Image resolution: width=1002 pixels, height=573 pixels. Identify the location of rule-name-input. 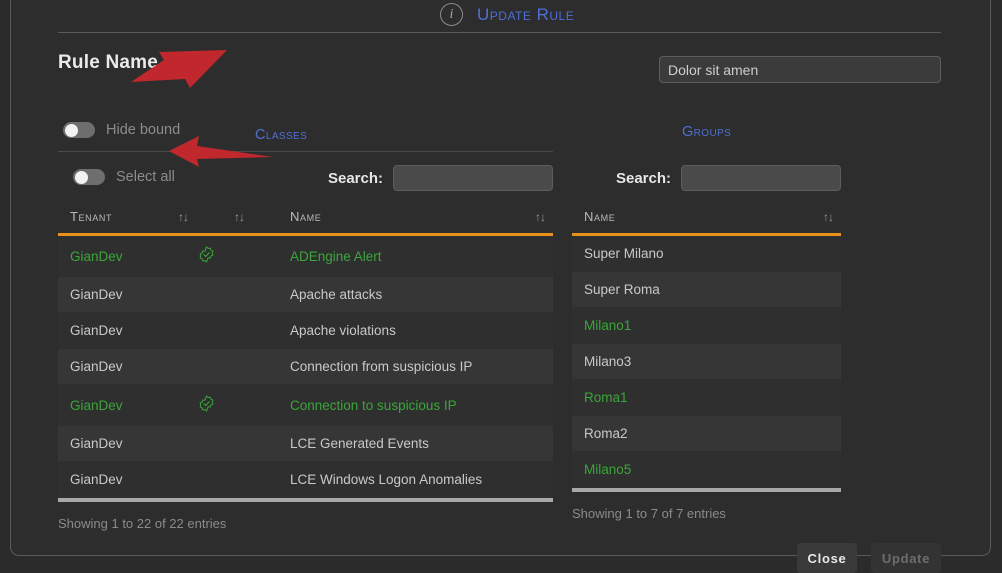
(800, 69).